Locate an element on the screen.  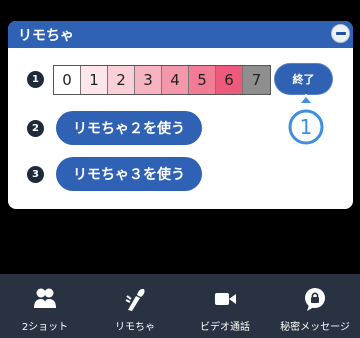
level-cell-7: 7 is located at coordinates (256, 80).